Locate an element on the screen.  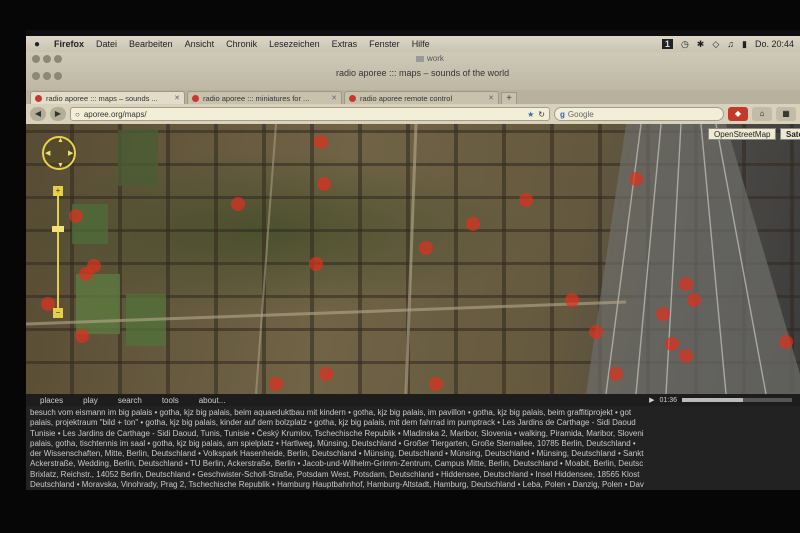
menu-hilfe: Hilfe is located at coordinates (421, 44).